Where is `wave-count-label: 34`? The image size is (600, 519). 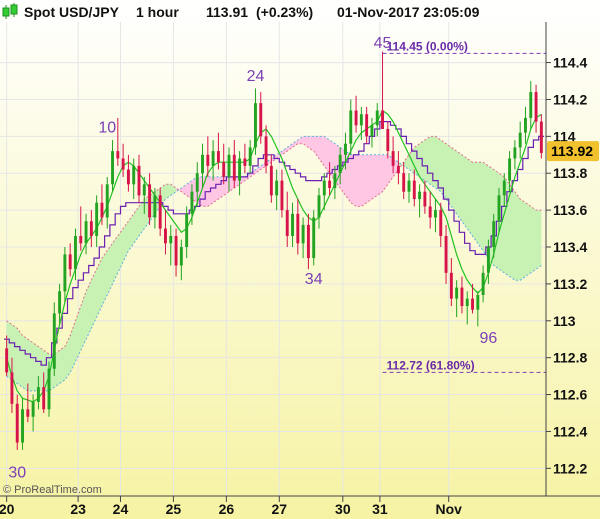
wave-count-label: 34 is located at coordinates (314, 279).